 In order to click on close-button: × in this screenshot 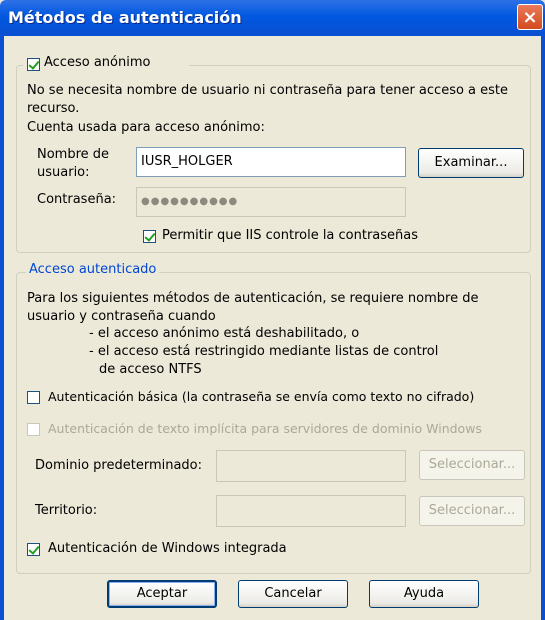, I will do `click(530, 17)`.